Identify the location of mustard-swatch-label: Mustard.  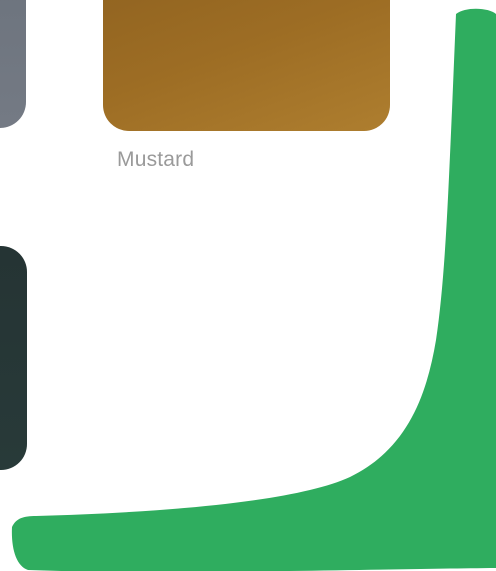
(156, 159).